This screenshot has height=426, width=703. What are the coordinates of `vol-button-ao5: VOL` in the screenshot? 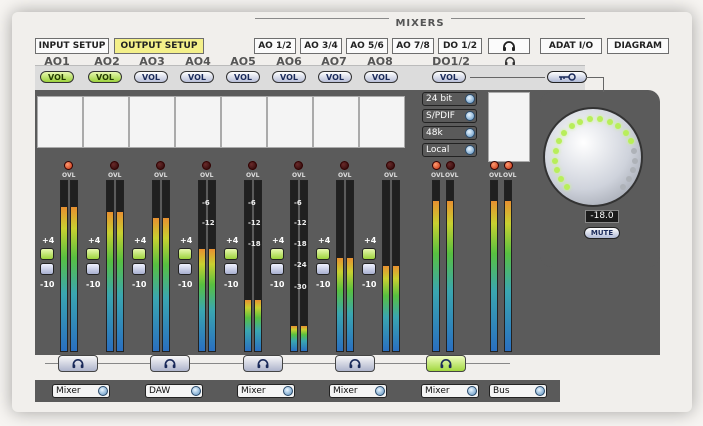 It's located at (243, 77).